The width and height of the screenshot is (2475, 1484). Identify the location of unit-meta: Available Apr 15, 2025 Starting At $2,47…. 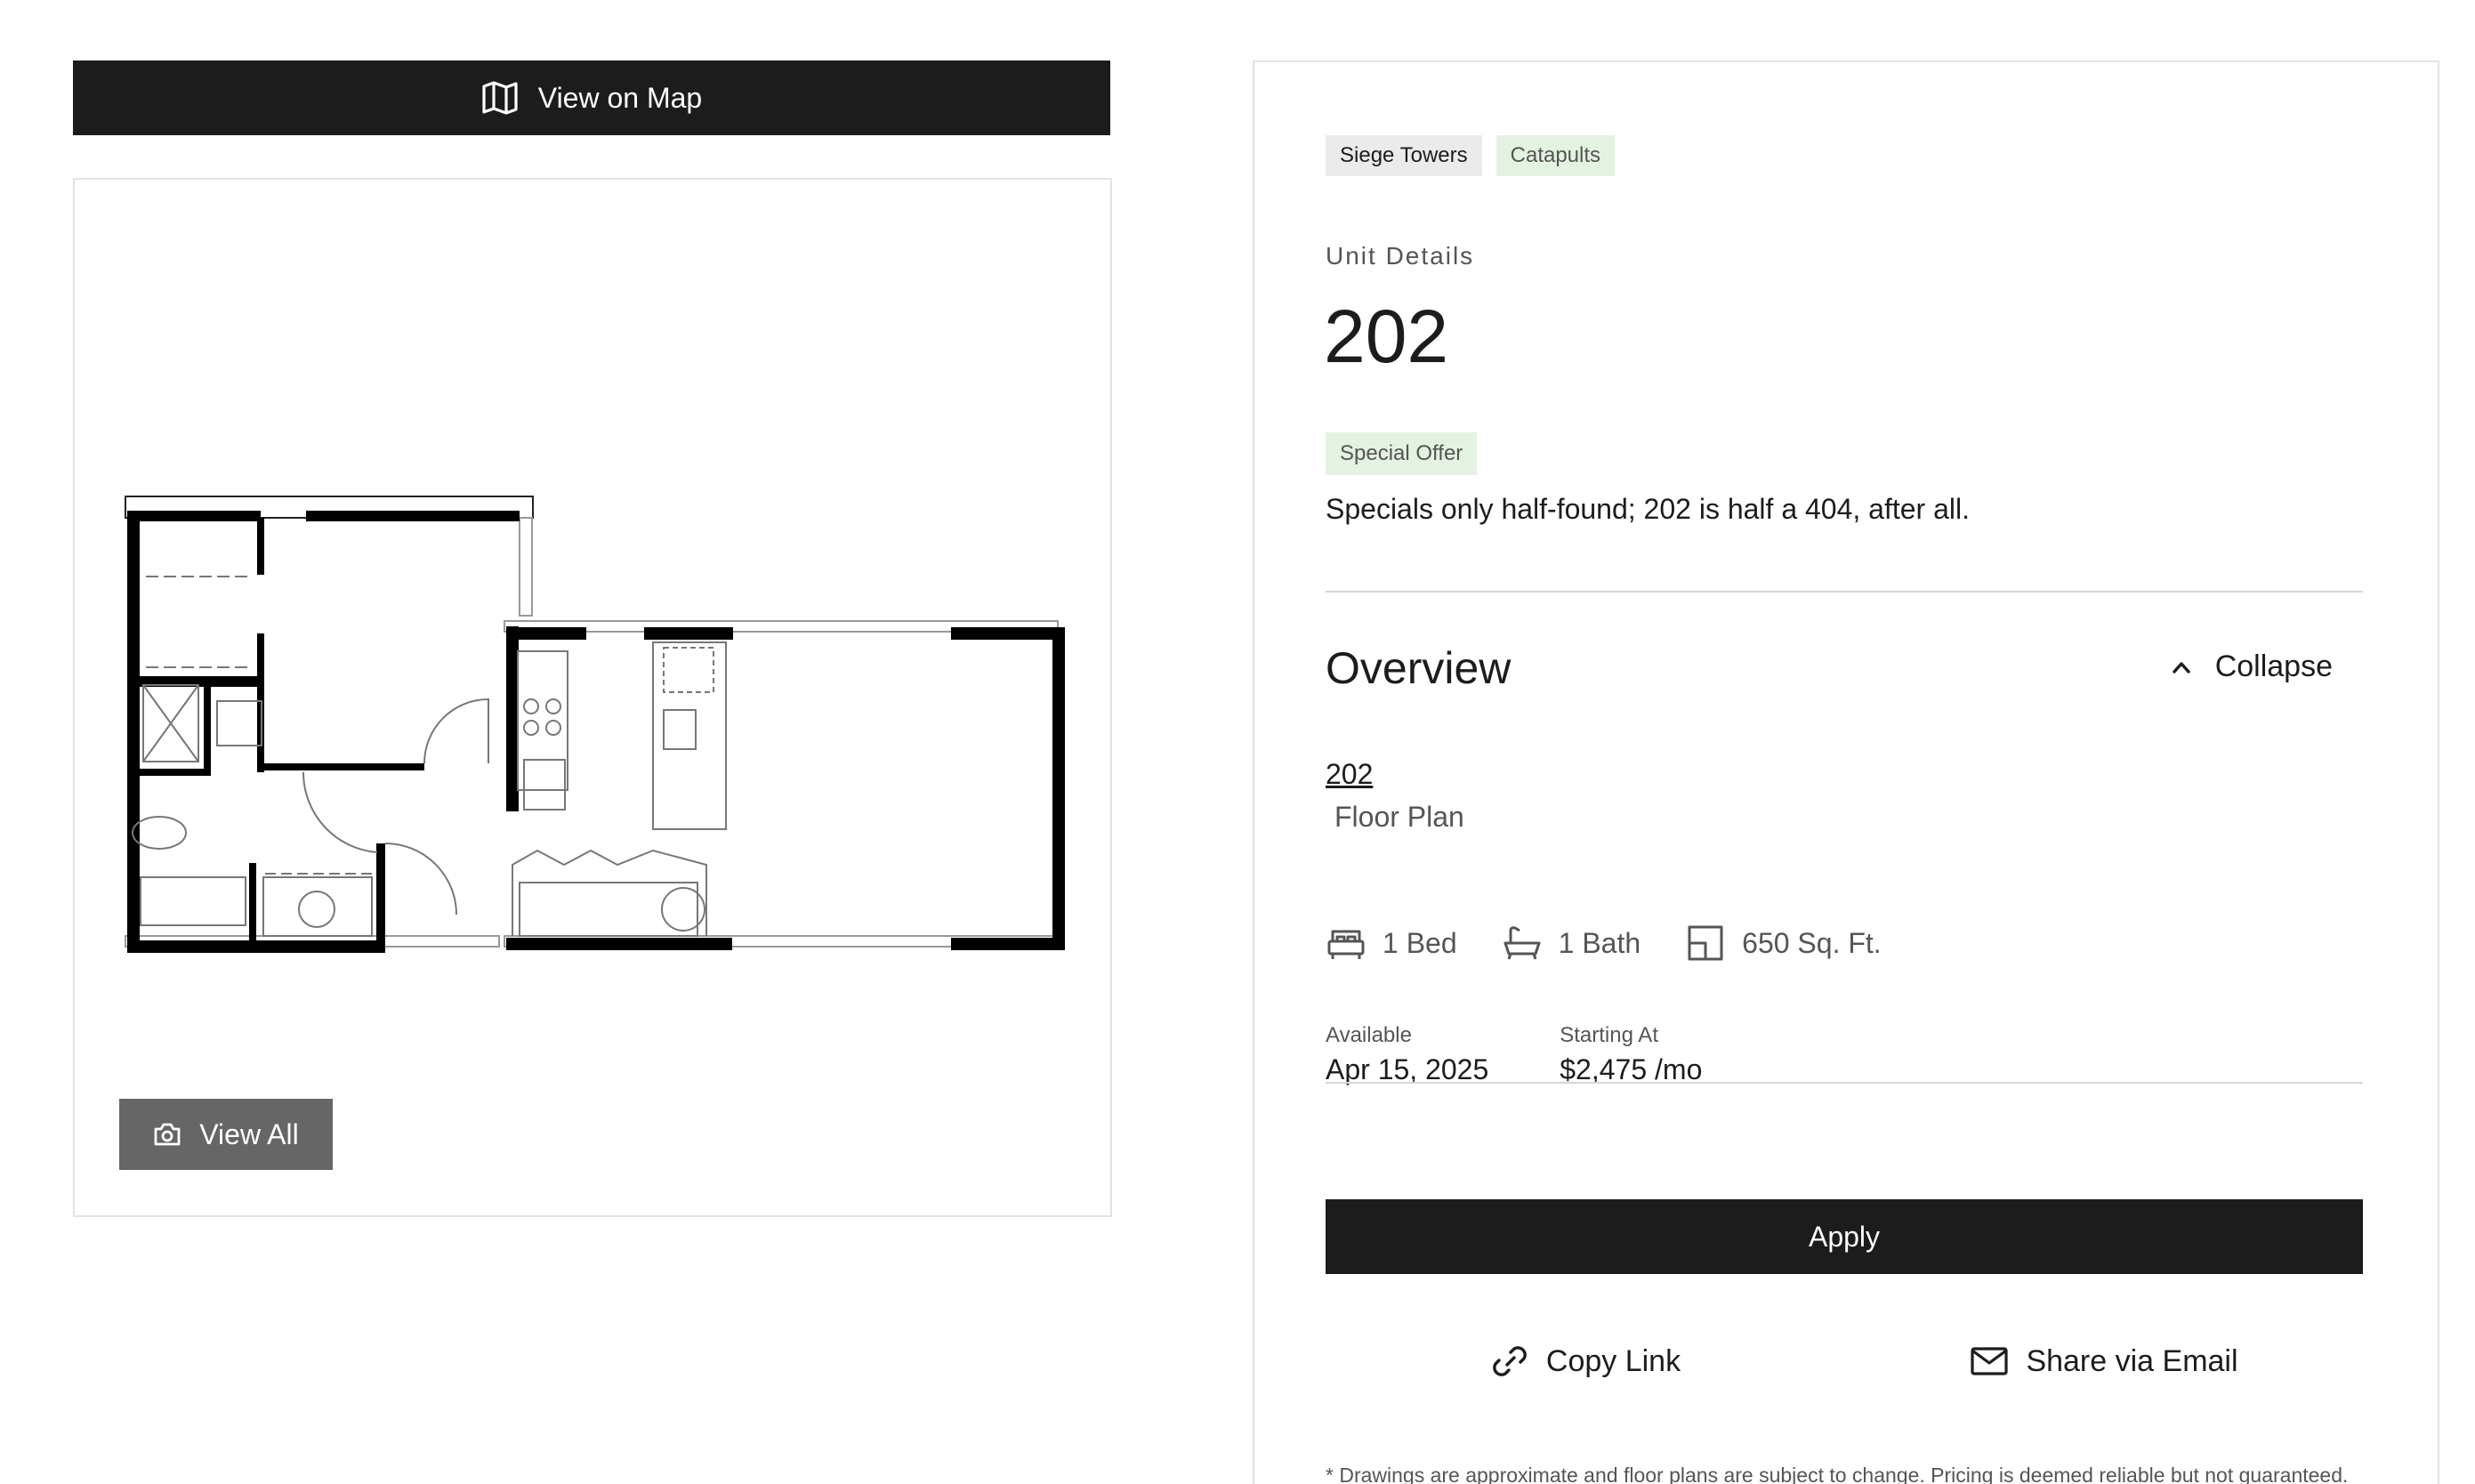
(1514, 1054).